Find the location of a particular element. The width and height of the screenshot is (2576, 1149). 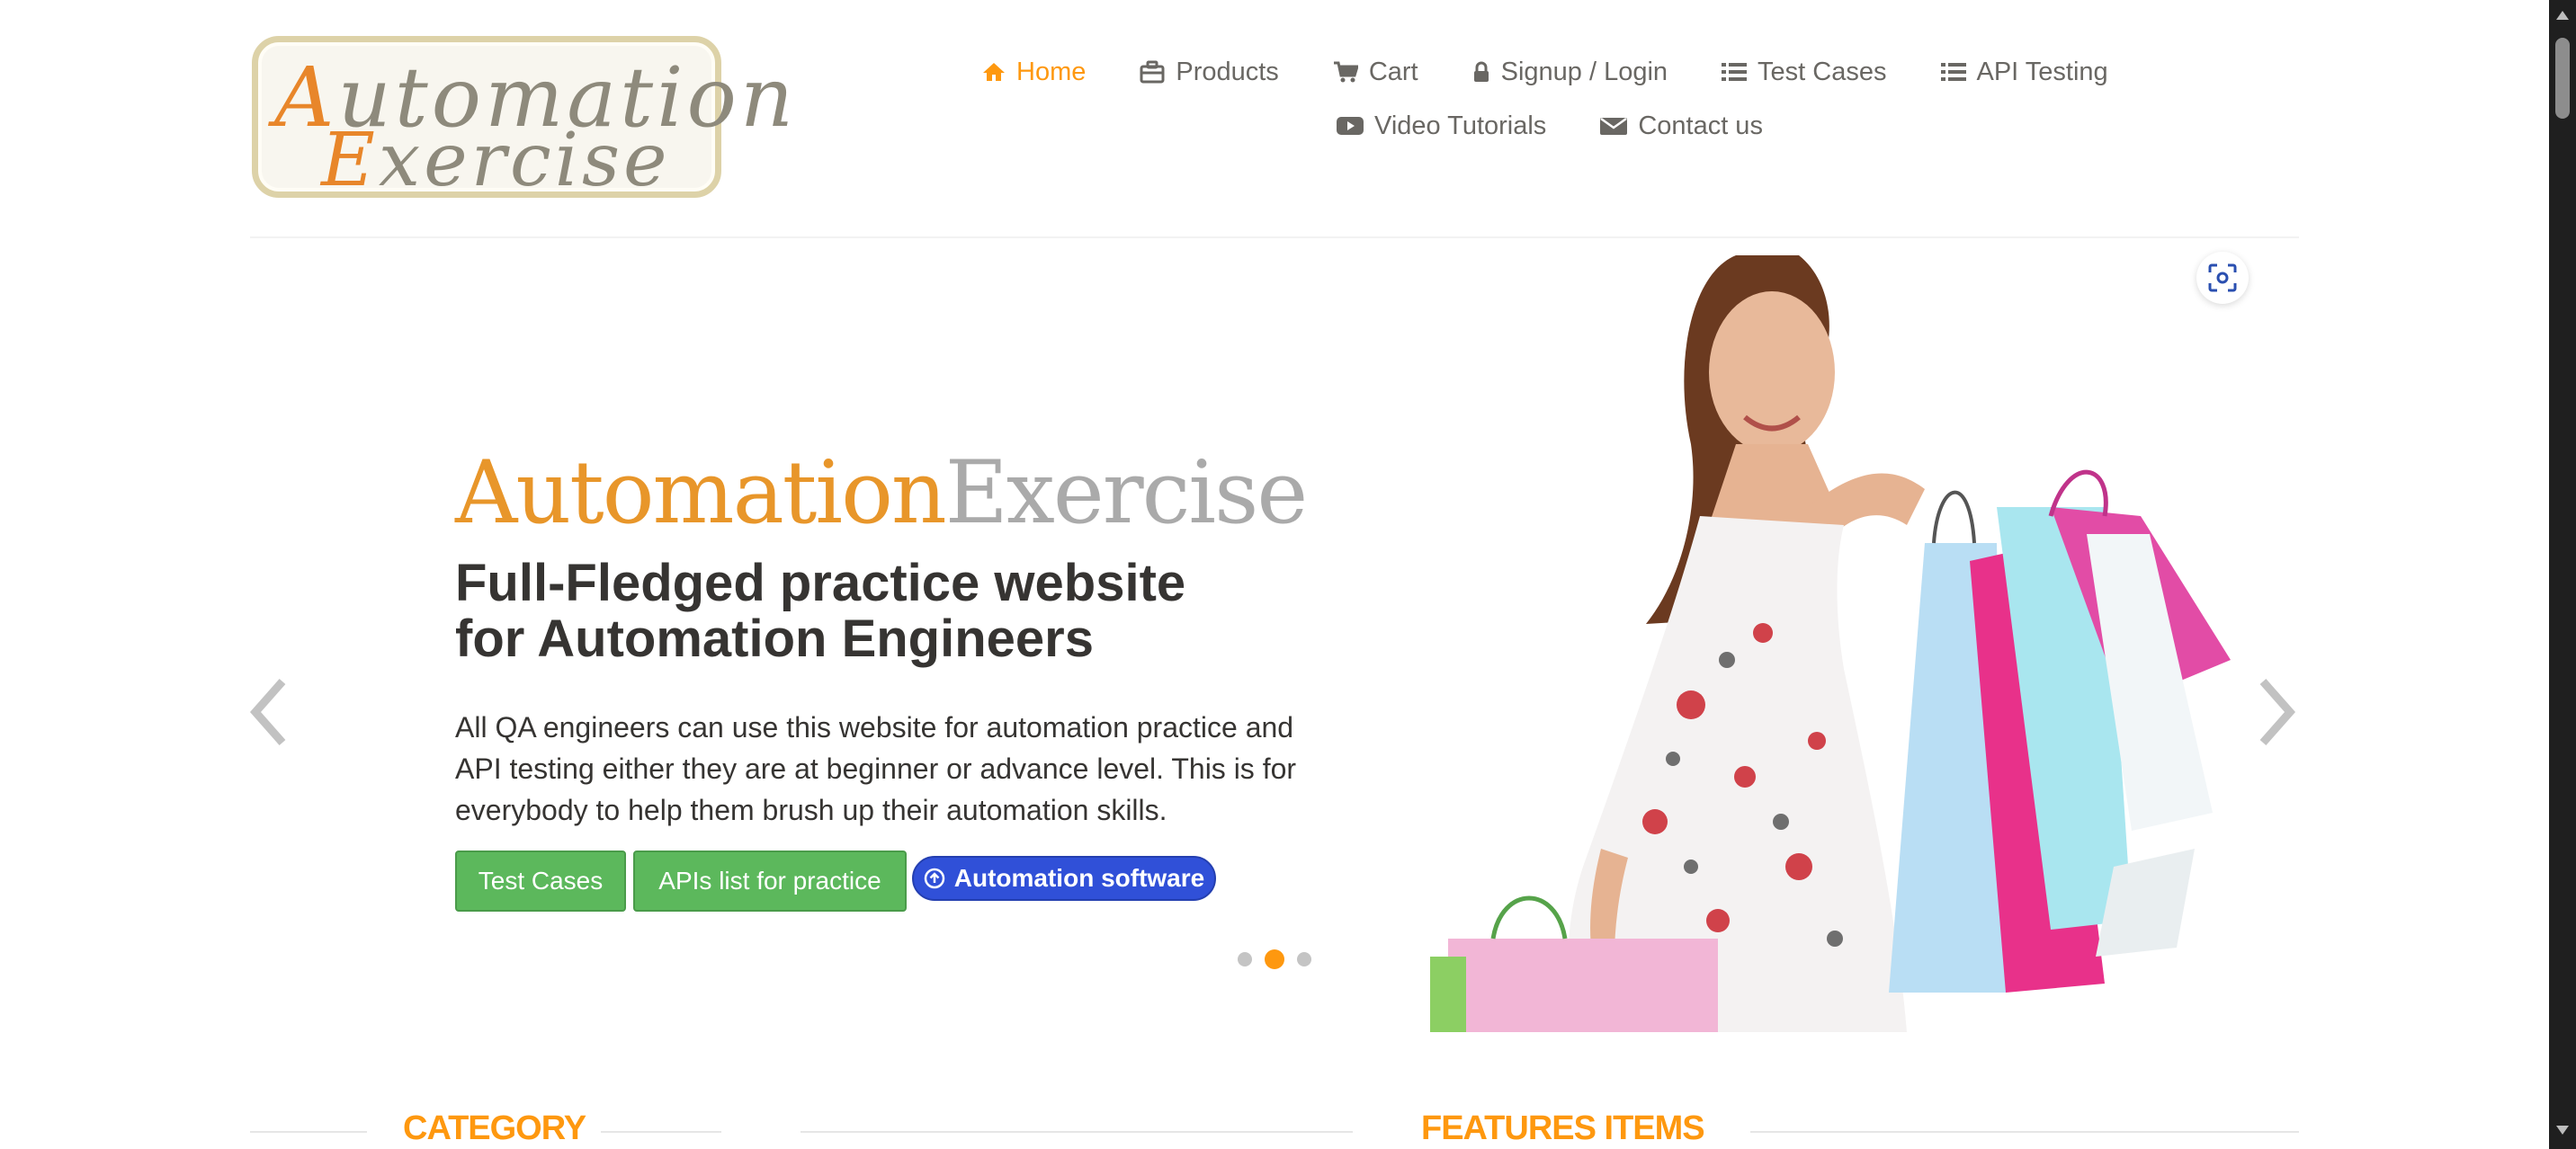

cart-icon is located at coordinates (1345, 72).